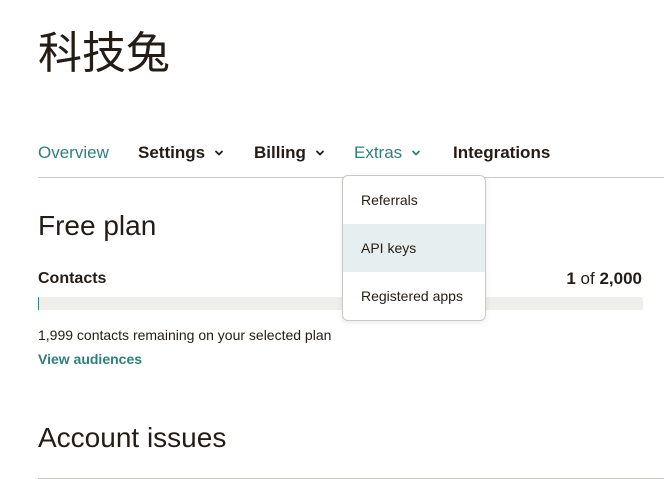 This screenshot has width=664, height=479. What do you see at coordinates (97, 225) in the screenshot?
I see `plan-title: Free plan` at bounding box center [97, 225].